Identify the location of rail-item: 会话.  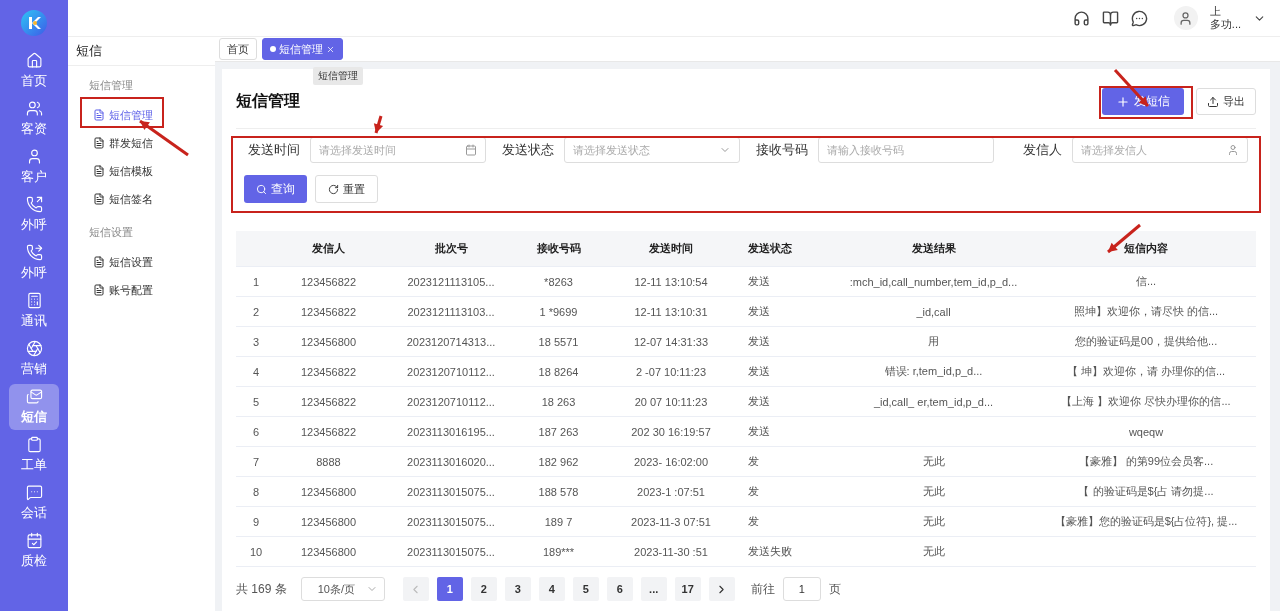
(34, 503).